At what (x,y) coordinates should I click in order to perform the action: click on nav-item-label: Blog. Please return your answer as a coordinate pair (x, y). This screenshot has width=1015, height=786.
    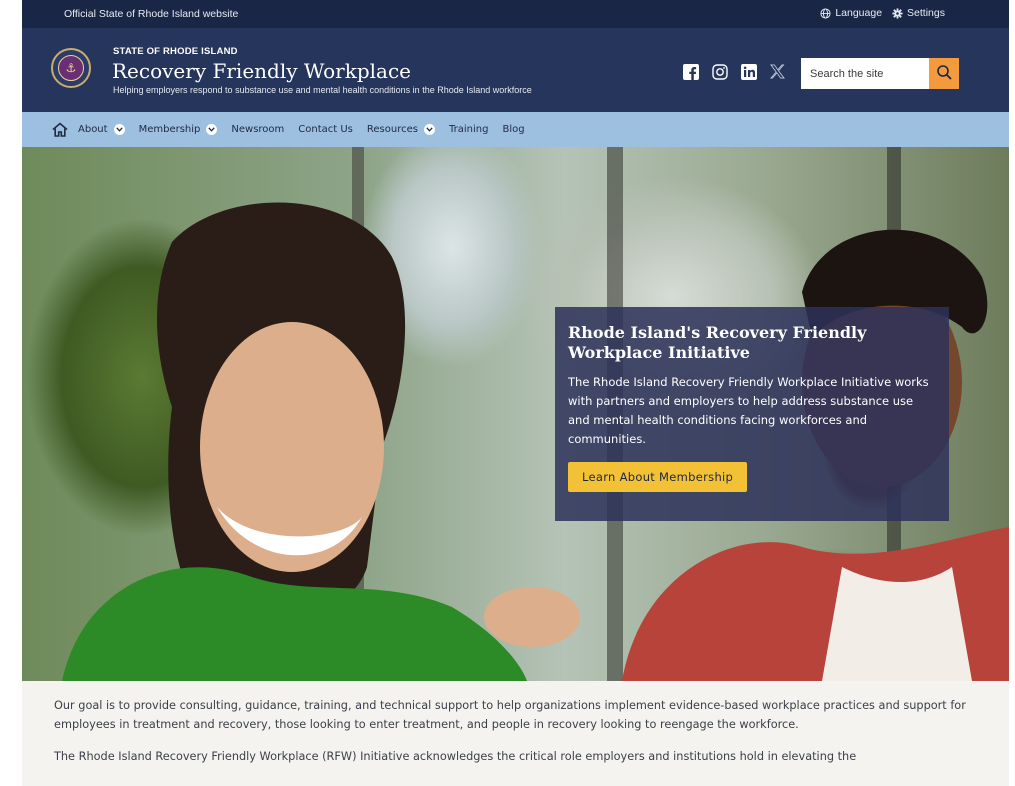
    Looking at the image, I should click on (513, 129).